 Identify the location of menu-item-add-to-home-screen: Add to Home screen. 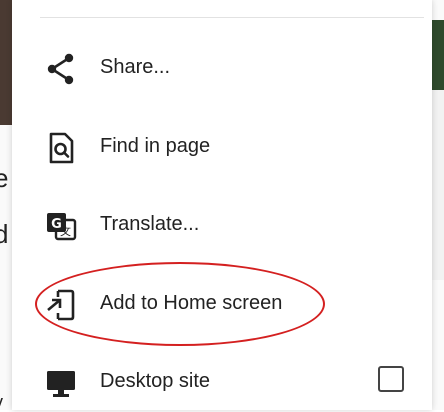
(222, 304).